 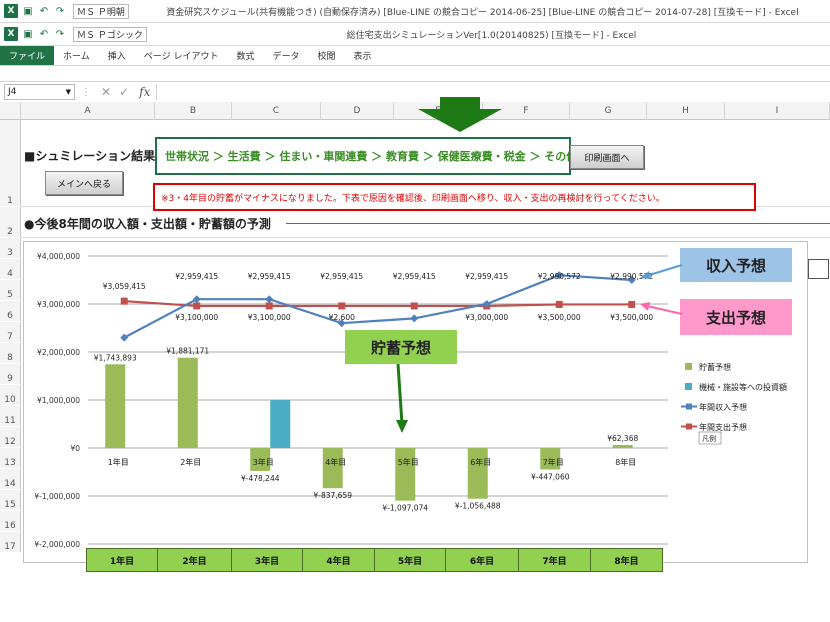 I want to click on column-header-c: C, so click(x=276, y=111).